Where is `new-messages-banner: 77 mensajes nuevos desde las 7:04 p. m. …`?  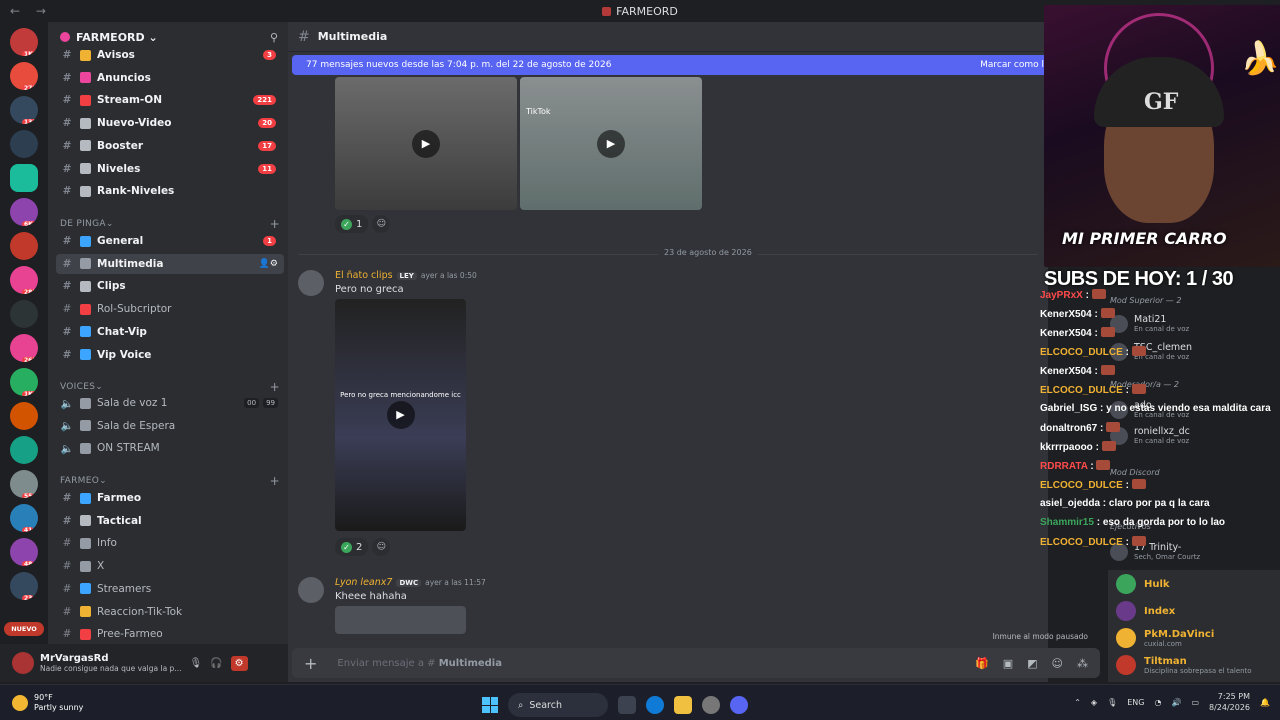
new-messages-banner: 77 mensajes nuevos desde las 7:04 p. m. … is located at coordinates (670, 65).